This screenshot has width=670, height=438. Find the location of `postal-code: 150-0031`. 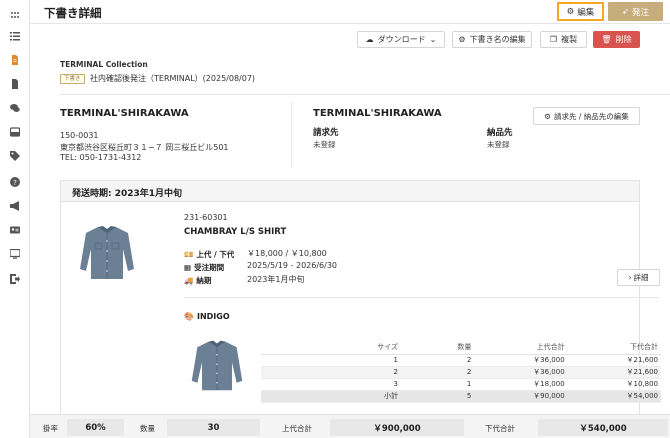

postal-code: 150-0031 is located at coordinates (79, 135).